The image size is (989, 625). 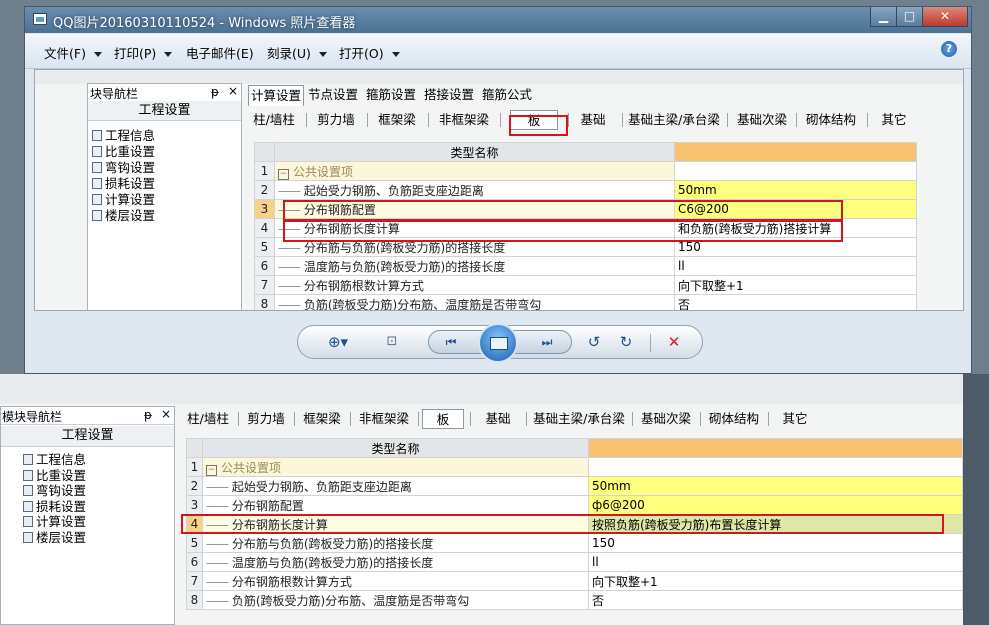 I want to click on slideshow-icon, so click(x=498, y=343).